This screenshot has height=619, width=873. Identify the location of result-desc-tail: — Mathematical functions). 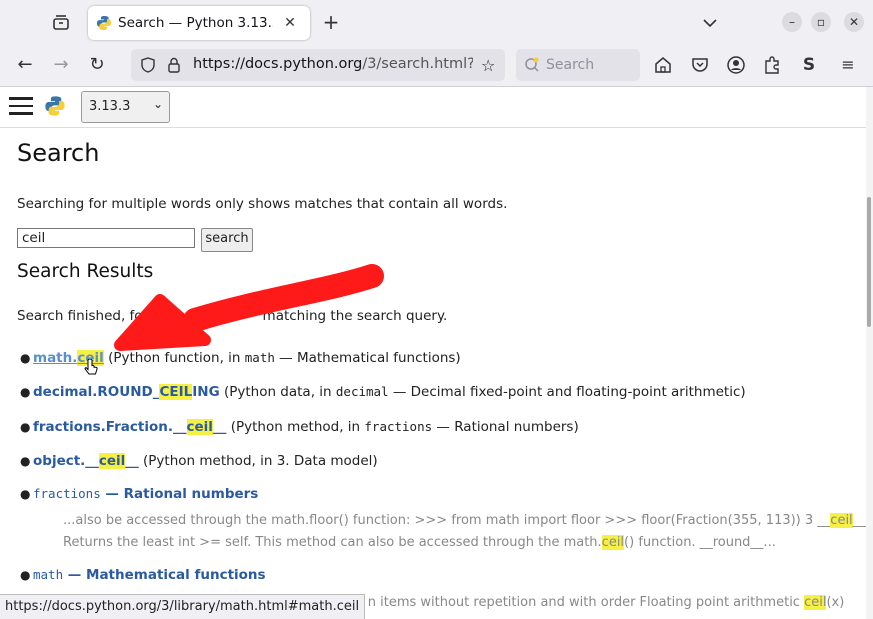
(367, 358).